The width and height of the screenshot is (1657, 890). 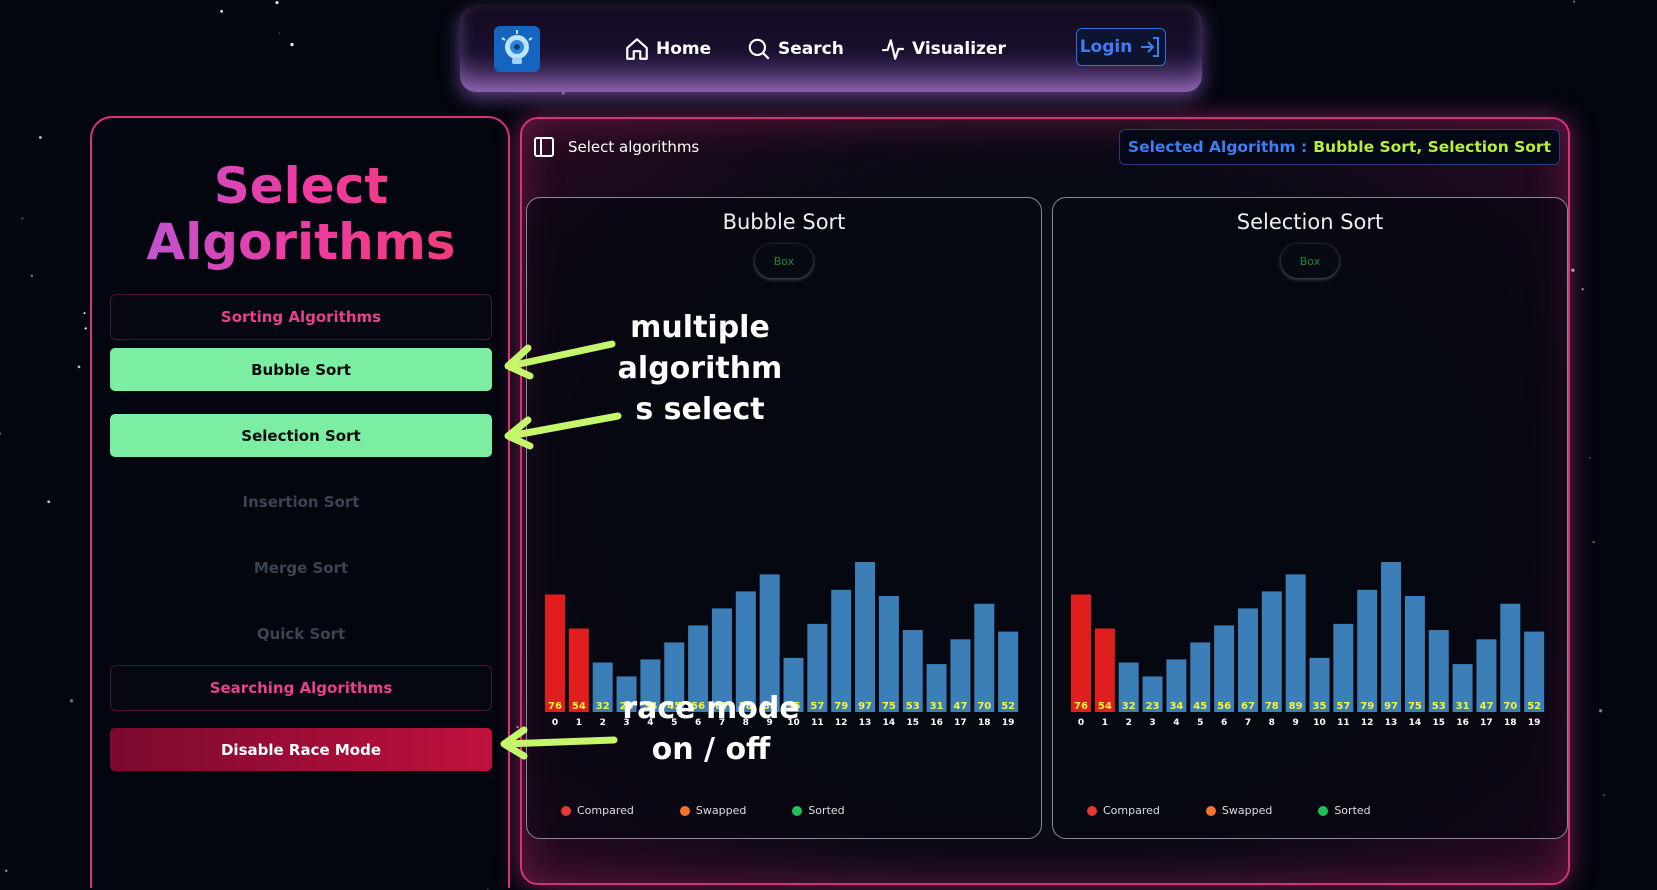 I want to click on app-logo, so click(x=517, y=49).